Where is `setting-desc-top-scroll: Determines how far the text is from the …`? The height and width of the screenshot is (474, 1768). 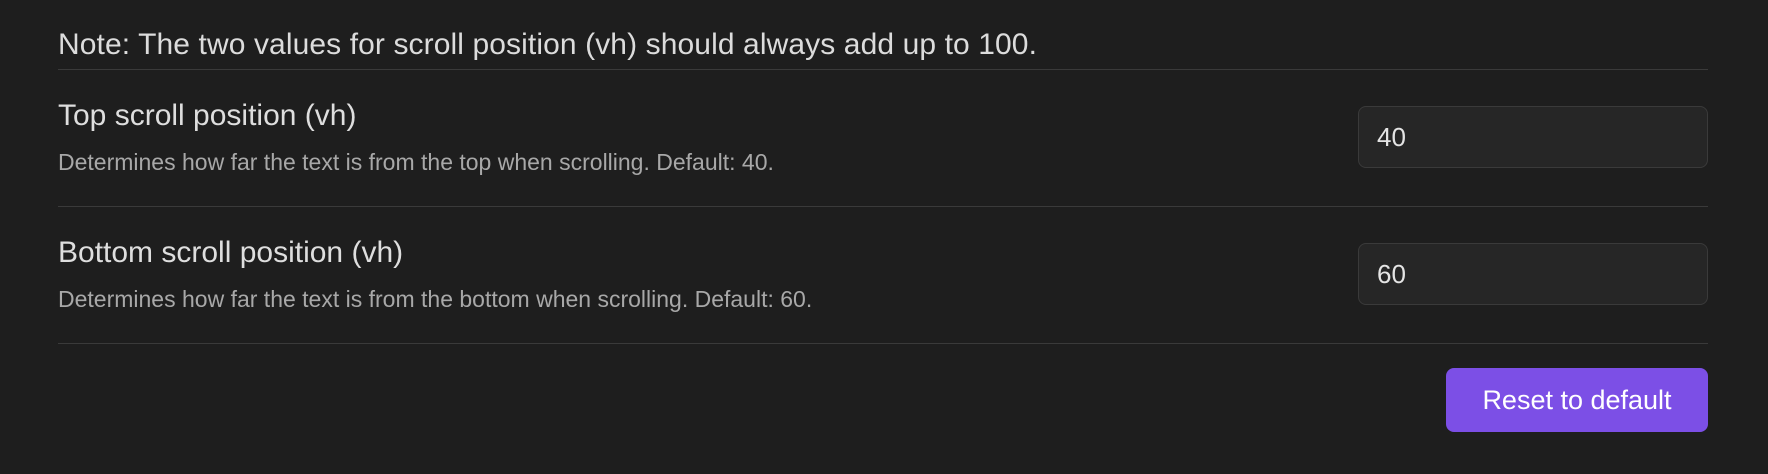
setting-desc-top-scroll: Determines how far the text is from the … is located at coordinates (416, 162).